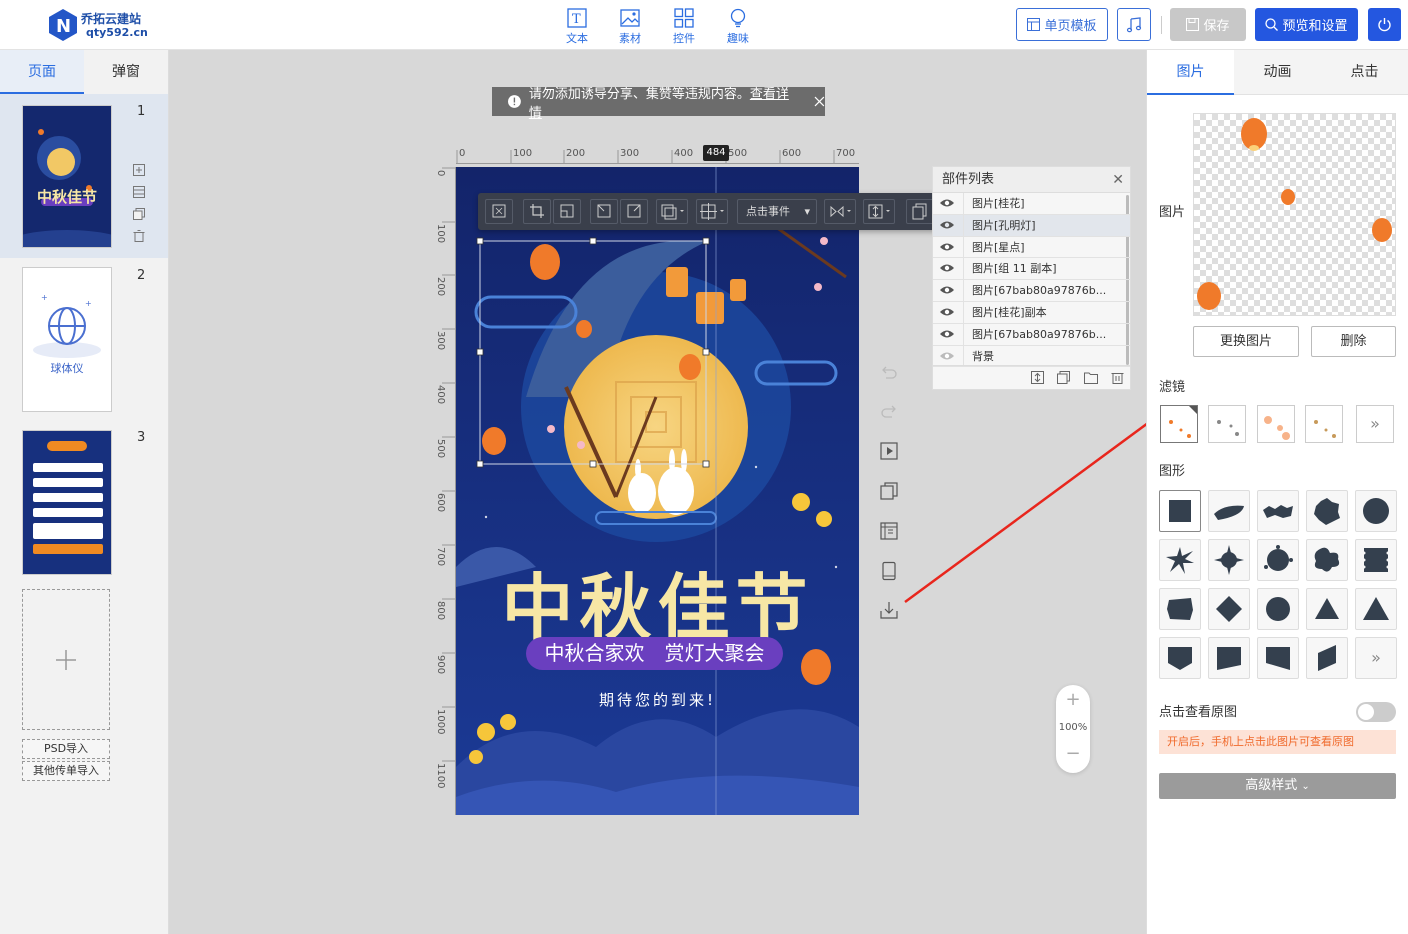 This screenshot has width=1408, height=934. I want to click on close-icon, so click(819, 101).